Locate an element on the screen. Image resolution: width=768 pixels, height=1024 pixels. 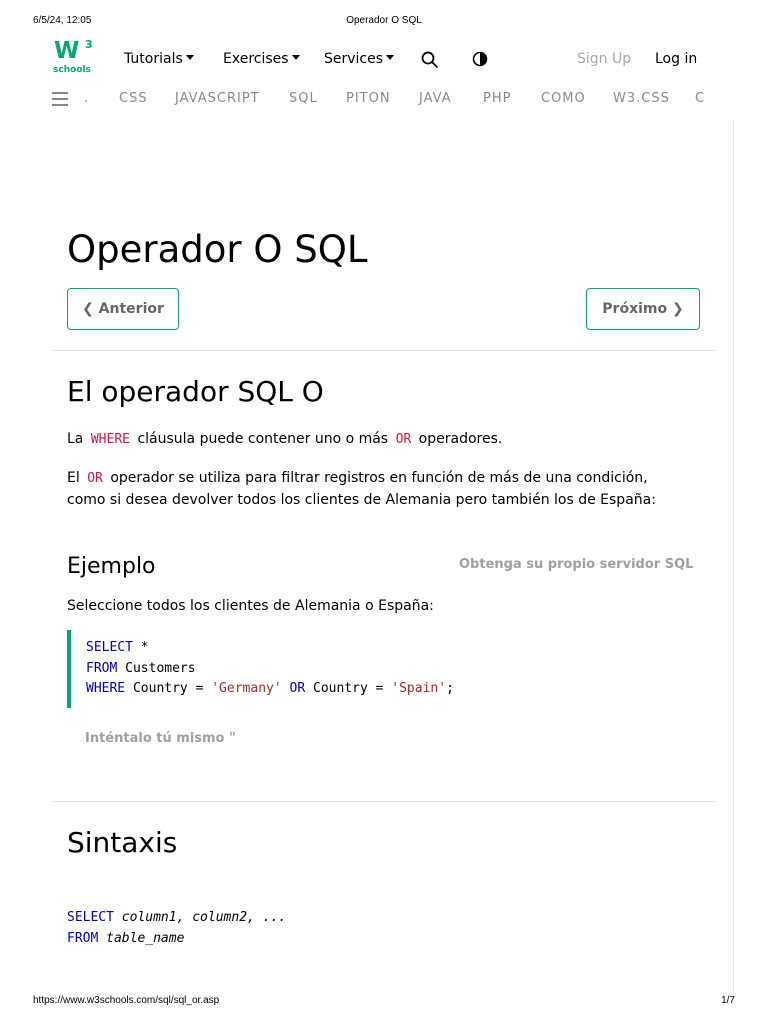
inline-code-where: WHERE is located at coordinates (110, 439).